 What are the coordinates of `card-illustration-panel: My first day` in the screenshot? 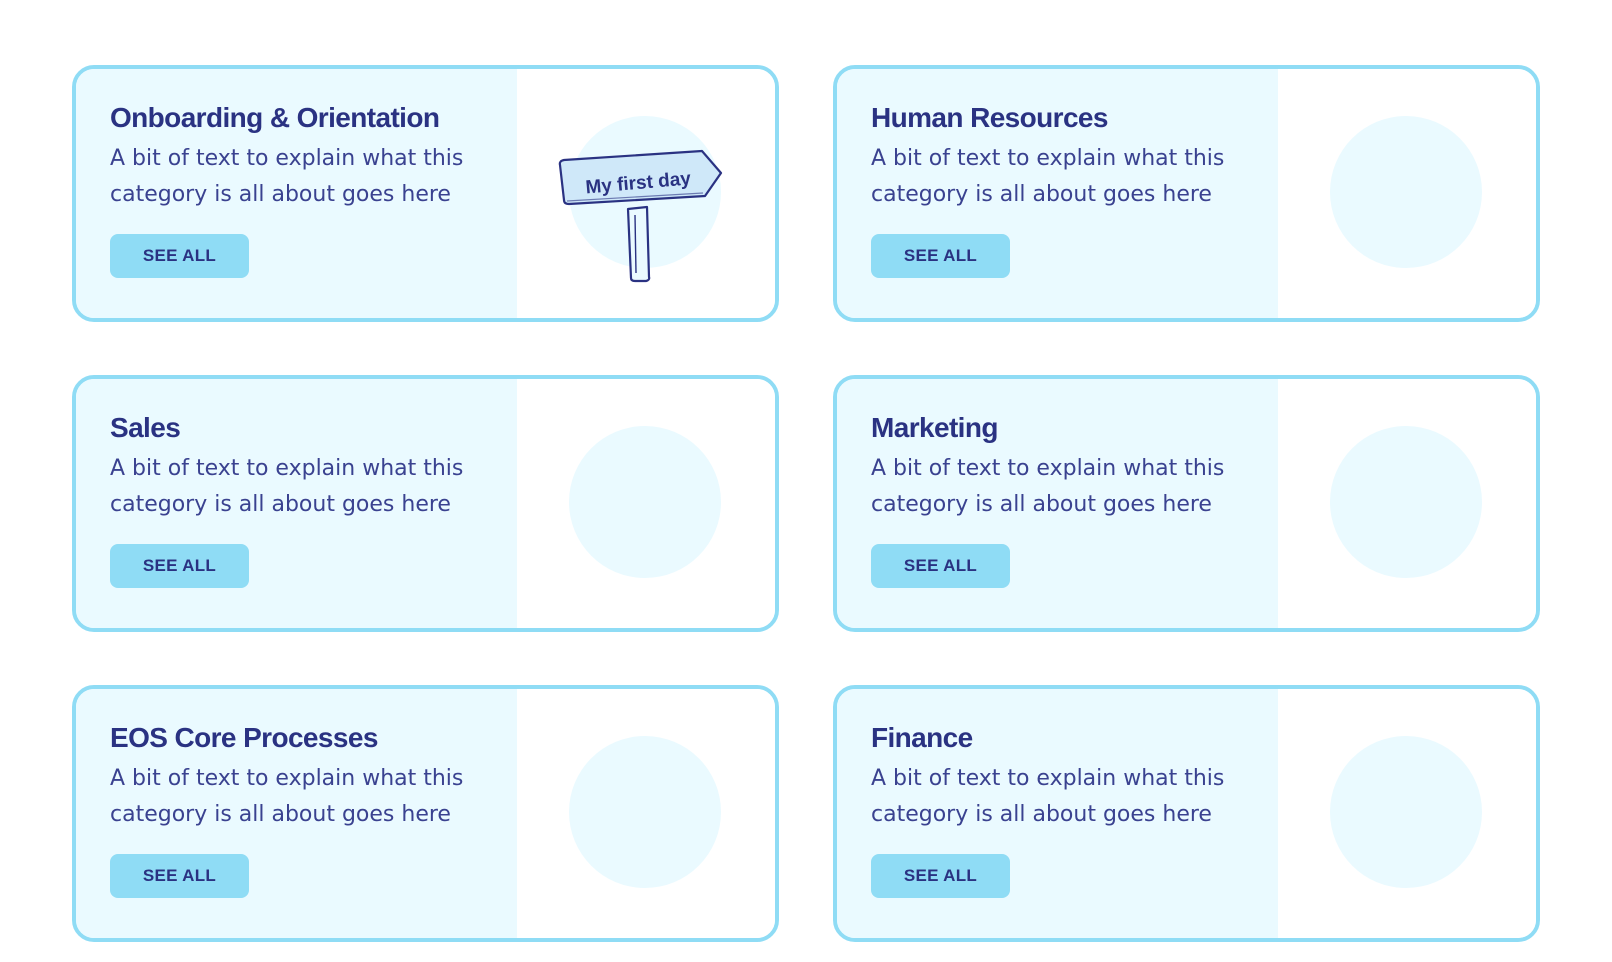 It's located at (646, 193).